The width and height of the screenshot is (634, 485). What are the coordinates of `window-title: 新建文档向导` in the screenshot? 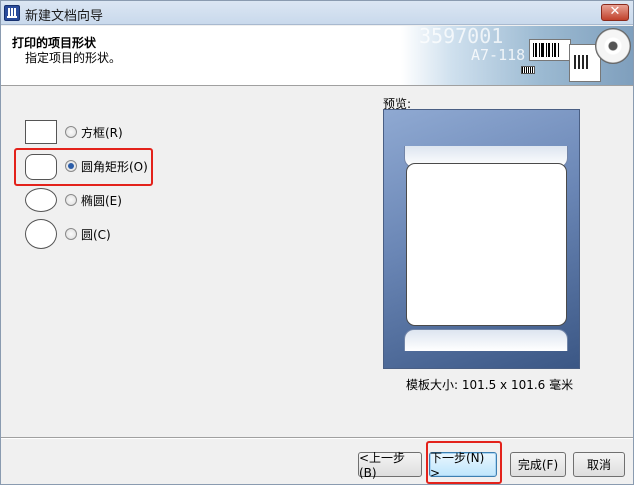 It's located at (64, 16).